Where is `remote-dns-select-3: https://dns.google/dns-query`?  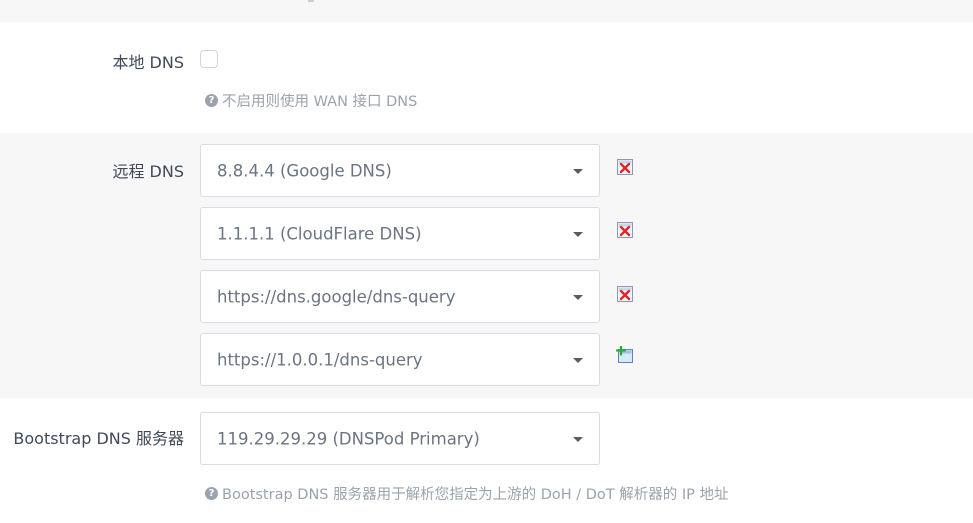 remote-dns-select-3: https://dns.google/dns-query is located at coordinates (400, 296).